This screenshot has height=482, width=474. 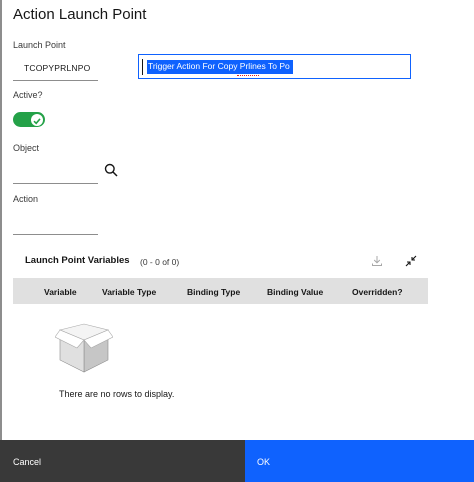 I want to click on dialog-left-border, so click(x=1, y=220).